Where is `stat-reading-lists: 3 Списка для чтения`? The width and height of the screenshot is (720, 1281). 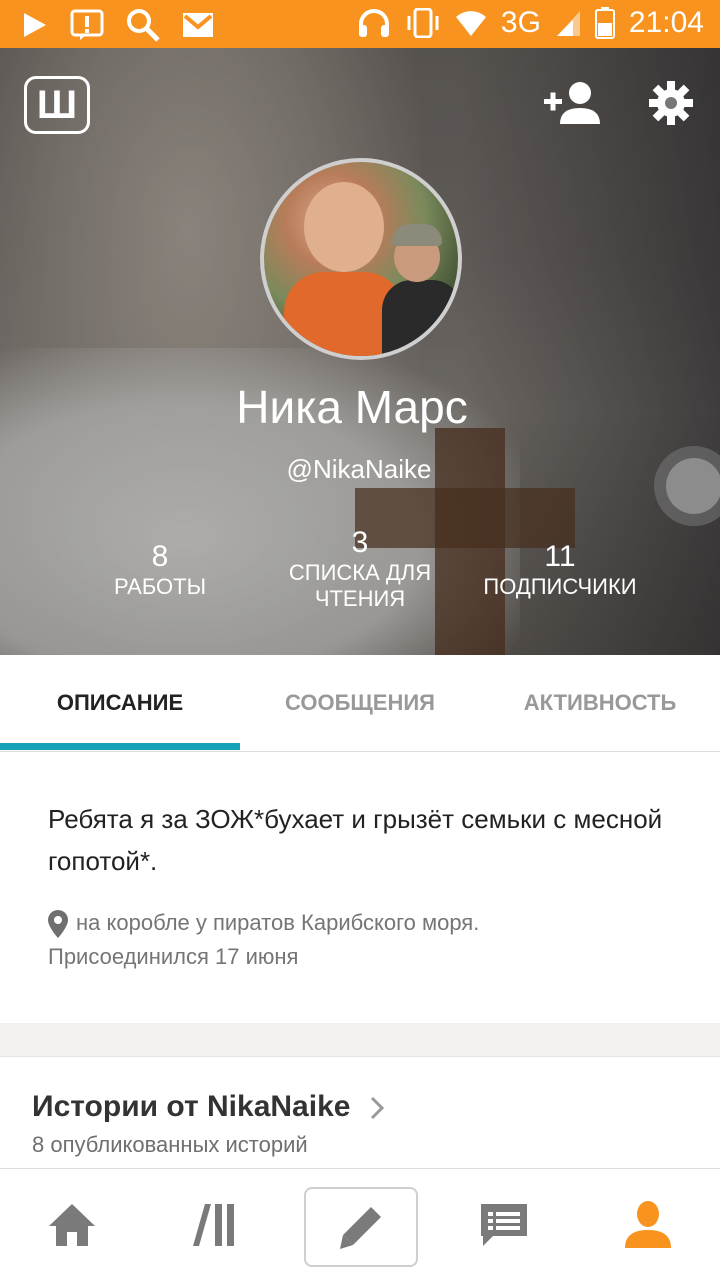
stat-reading-lists: 3 Списка для чтения is located at coordinates (360, 569).